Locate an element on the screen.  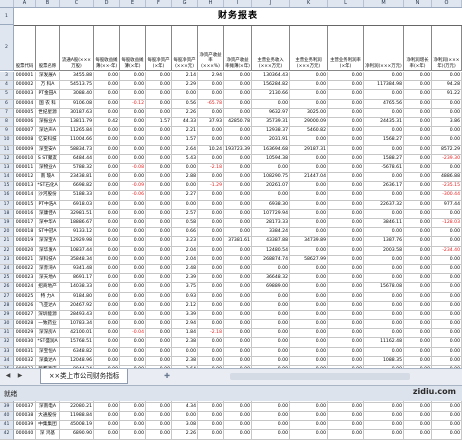
cell: 3.23 is located at coordinates (185, 242).